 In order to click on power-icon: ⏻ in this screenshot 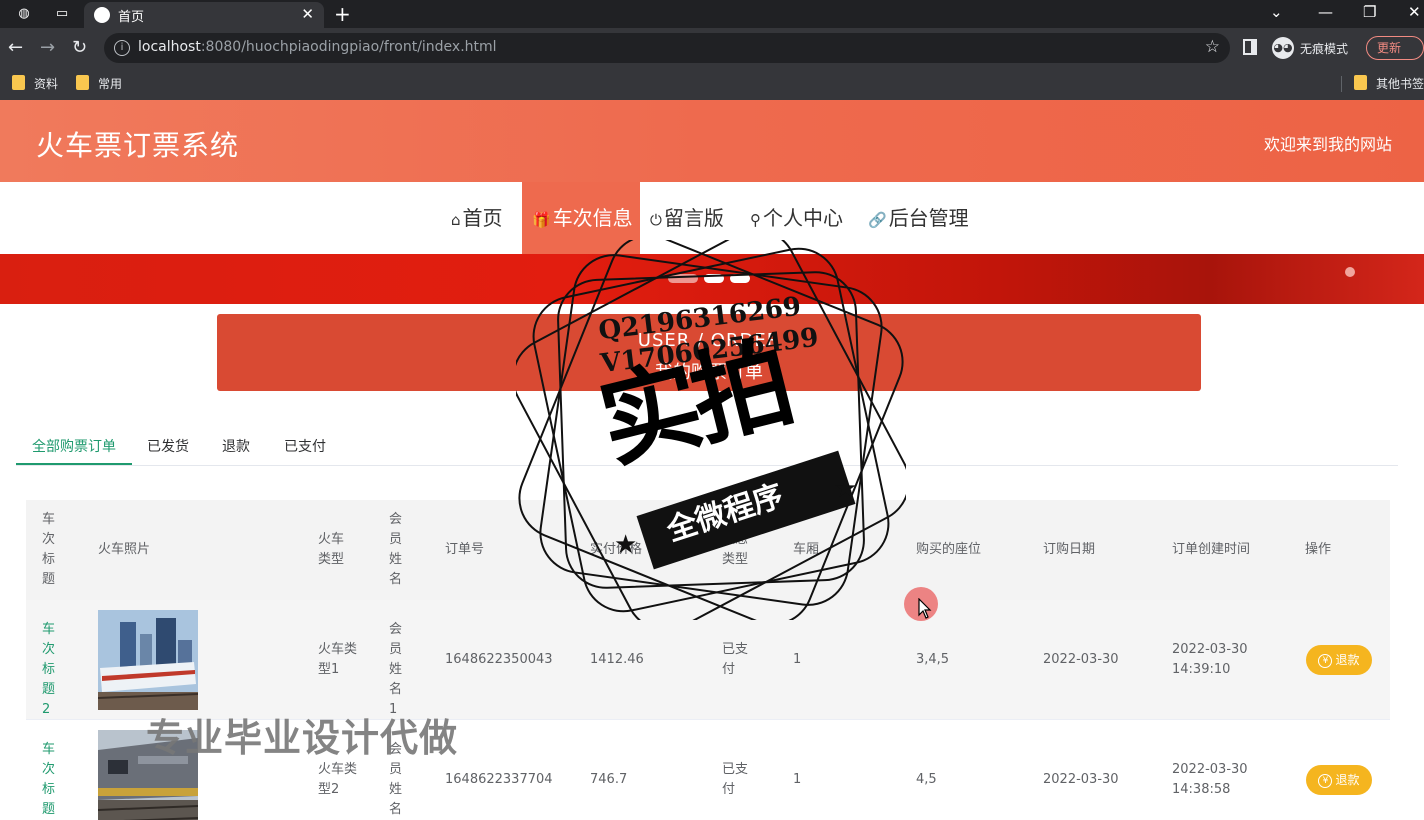, I will do `click(656, 220)`.